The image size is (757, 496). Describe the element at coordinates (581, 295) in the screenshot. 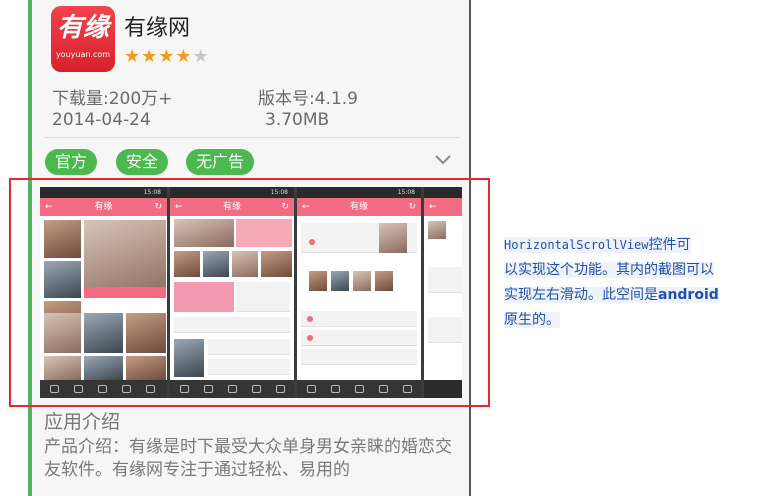

I see `annotation-line3: 实现左右滑动。此空间是` at that location.